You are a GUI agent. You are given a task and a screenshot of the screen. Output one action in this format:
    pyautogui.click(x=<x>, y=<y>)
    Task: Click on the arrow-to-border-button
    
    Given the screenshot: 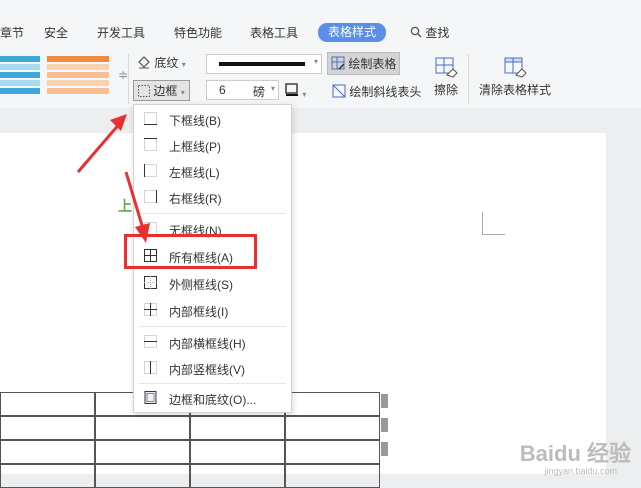 What is the action you would take?
    pyautogui.click(x=101, y=143)
    